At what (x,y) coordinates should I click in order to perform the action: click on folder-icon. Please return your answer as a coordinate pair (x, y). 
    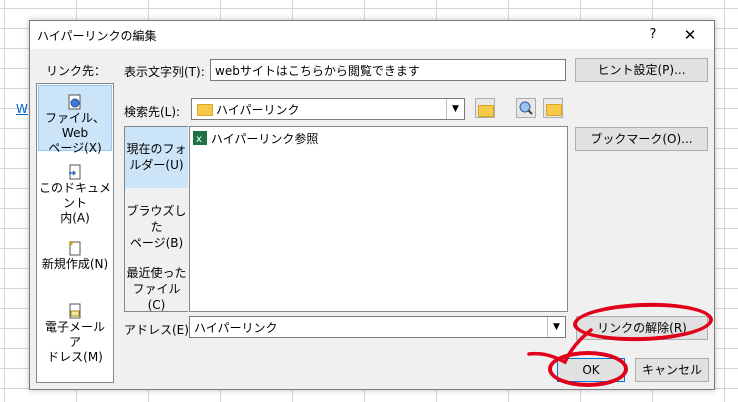
    Looking at the image, I should click on (205, 110).